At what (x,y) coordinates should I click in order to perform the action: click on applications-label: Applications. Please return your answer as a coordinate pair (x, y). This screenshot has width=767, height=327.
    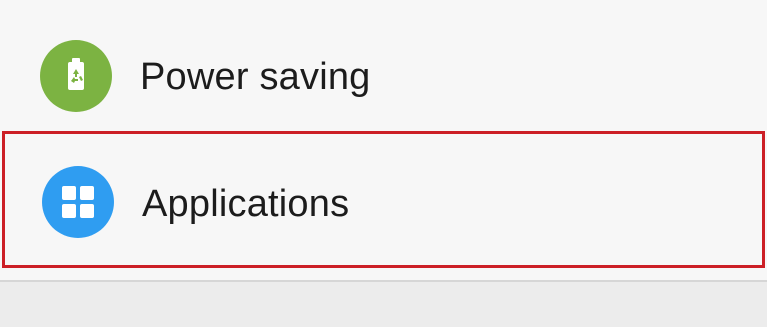
    Looking at the image, I should click on (246, 204).